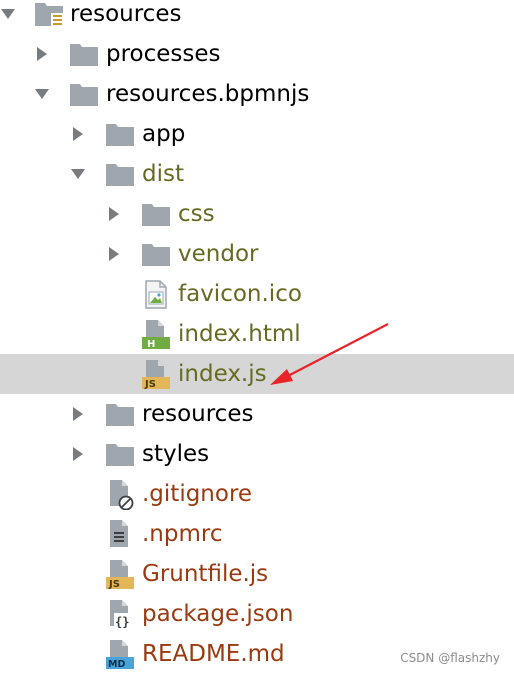 The height and width of the screenshot is (674, 514). What do you see at coordinates (120, 534) in the screenshot?
I see `text-file-icon` at bounding box center [120, 534].